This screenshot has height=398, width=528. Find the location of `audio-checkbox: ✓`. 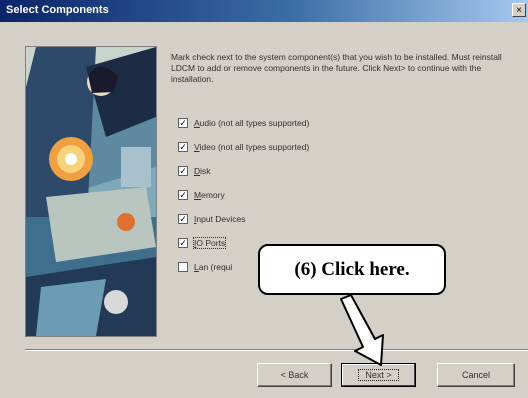

audio-checkbox: ✓ is located at coordinates (183, 123).